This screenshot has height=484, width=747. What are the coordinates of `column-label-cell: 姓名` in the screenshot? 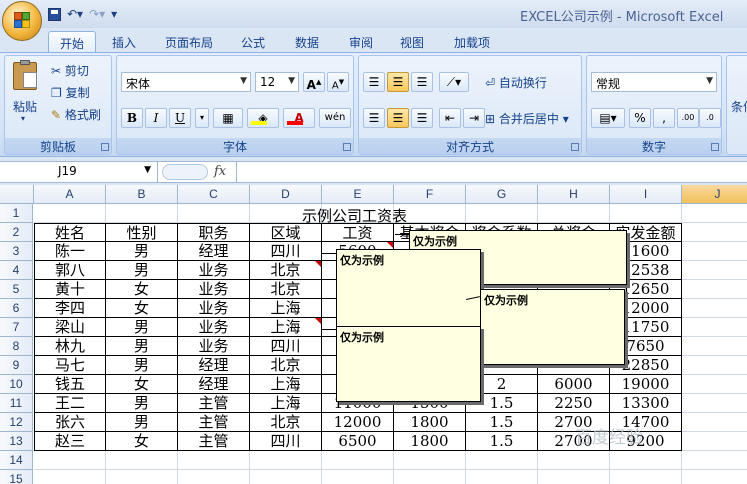 It's located at (70, 232).